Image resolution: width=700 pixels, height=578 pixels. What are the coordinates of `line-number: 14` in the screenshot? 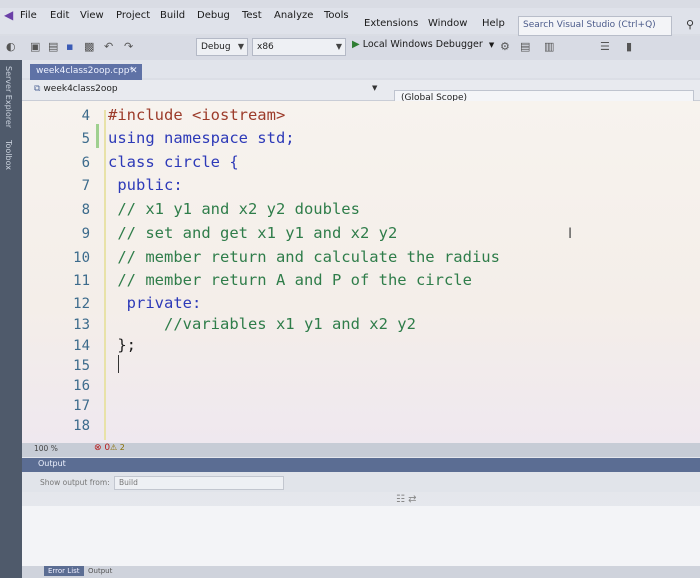 It's located at (81, 346).